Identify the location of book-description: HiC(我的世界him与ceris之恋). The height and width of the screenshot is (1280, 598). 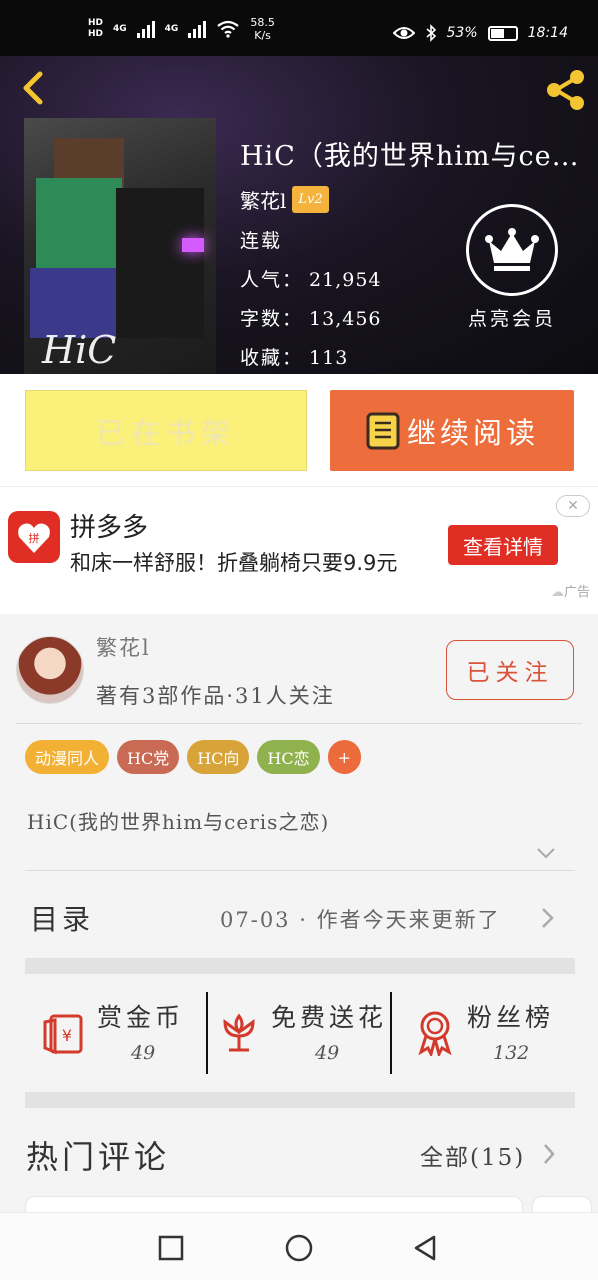
(178, 822).